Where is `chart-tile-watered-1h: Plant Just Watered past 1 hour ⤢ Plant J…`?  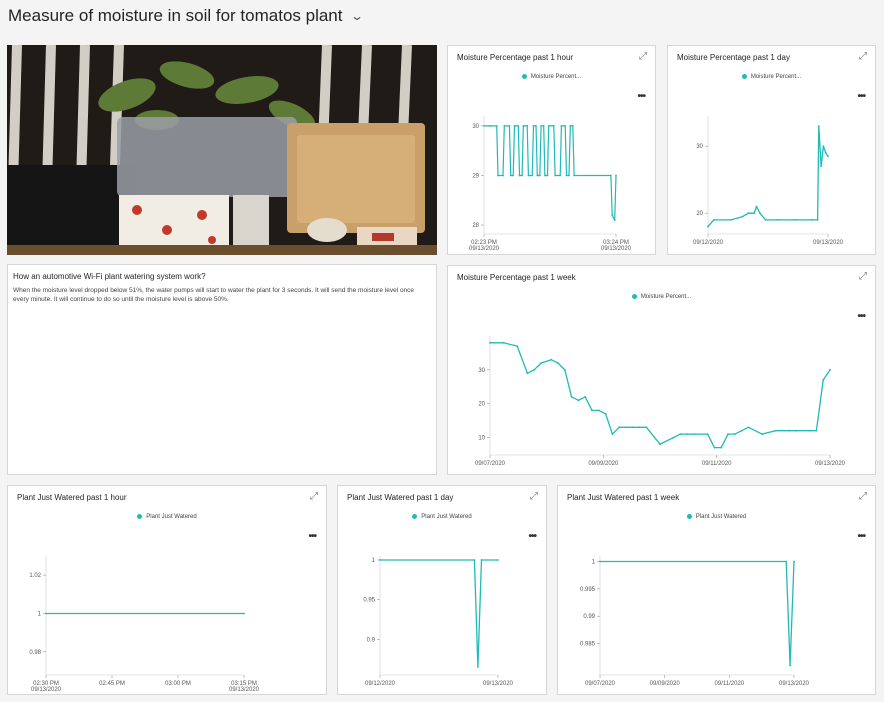 chart-tile-watered-1h: Plant Just Watered past 1 hour ⤢ Plant J… is located at coordinates (167, 590).